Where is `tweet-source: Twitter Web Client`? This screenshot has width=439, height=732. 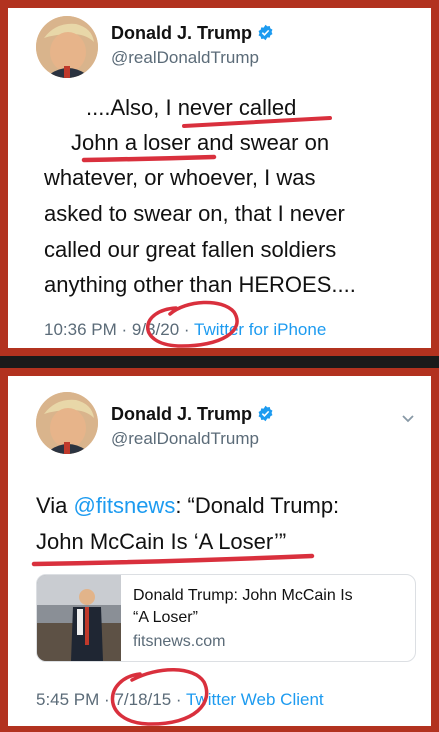 tweet-source: Twitter Web Client is located at coordinates (255, 699).